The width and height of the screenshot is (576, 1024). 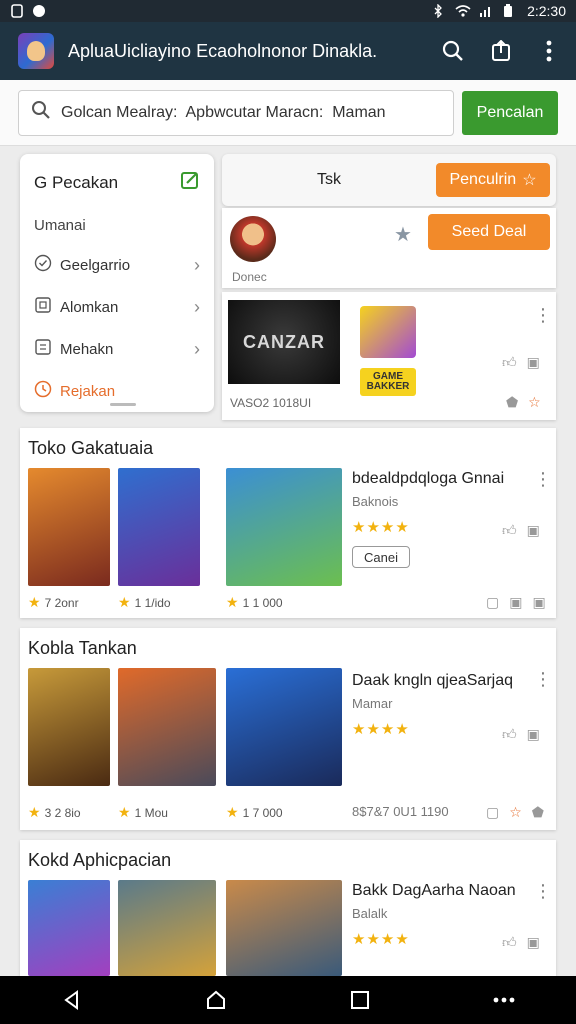 I want to click on edit-icon, so click(x=190, y=182).